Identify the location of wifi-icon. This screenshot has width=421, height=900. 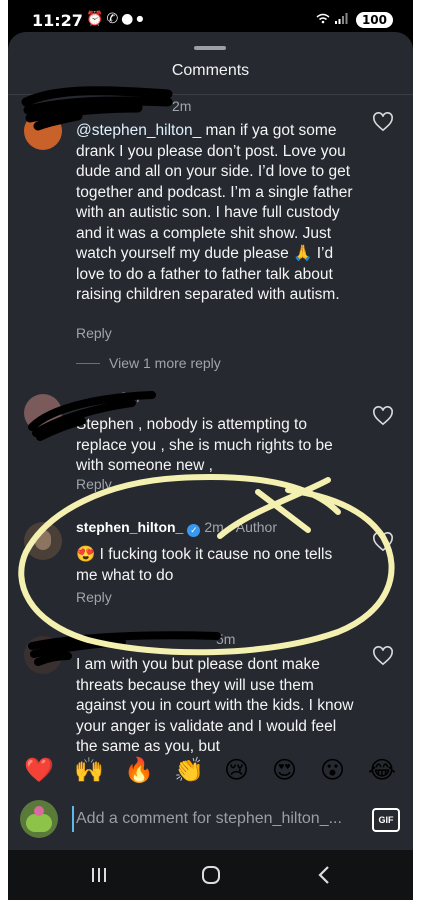
(325, 20).